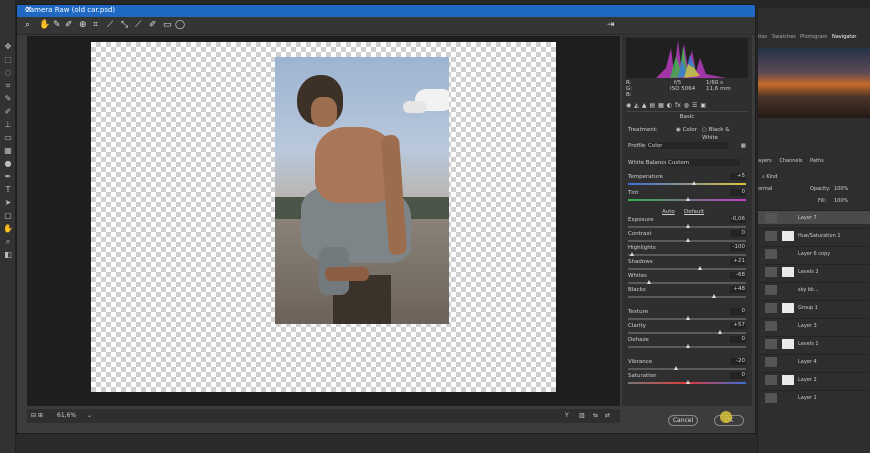  What do you see at coordinates (607, 415) in the screenshot?
I see `copy-settings-icon: ⇄` at bounding box center [607, 415].